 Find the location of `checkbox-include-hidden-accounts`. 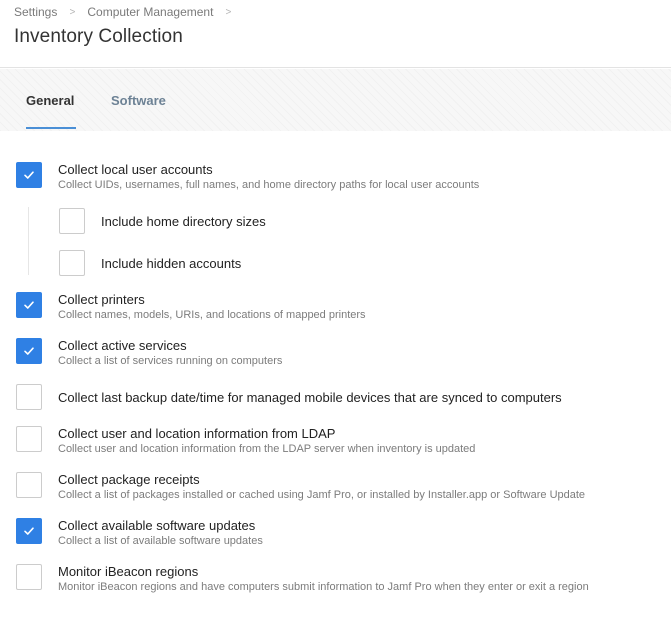

checkbox-include-hidden-accounts is located at coordinates (72, 263).